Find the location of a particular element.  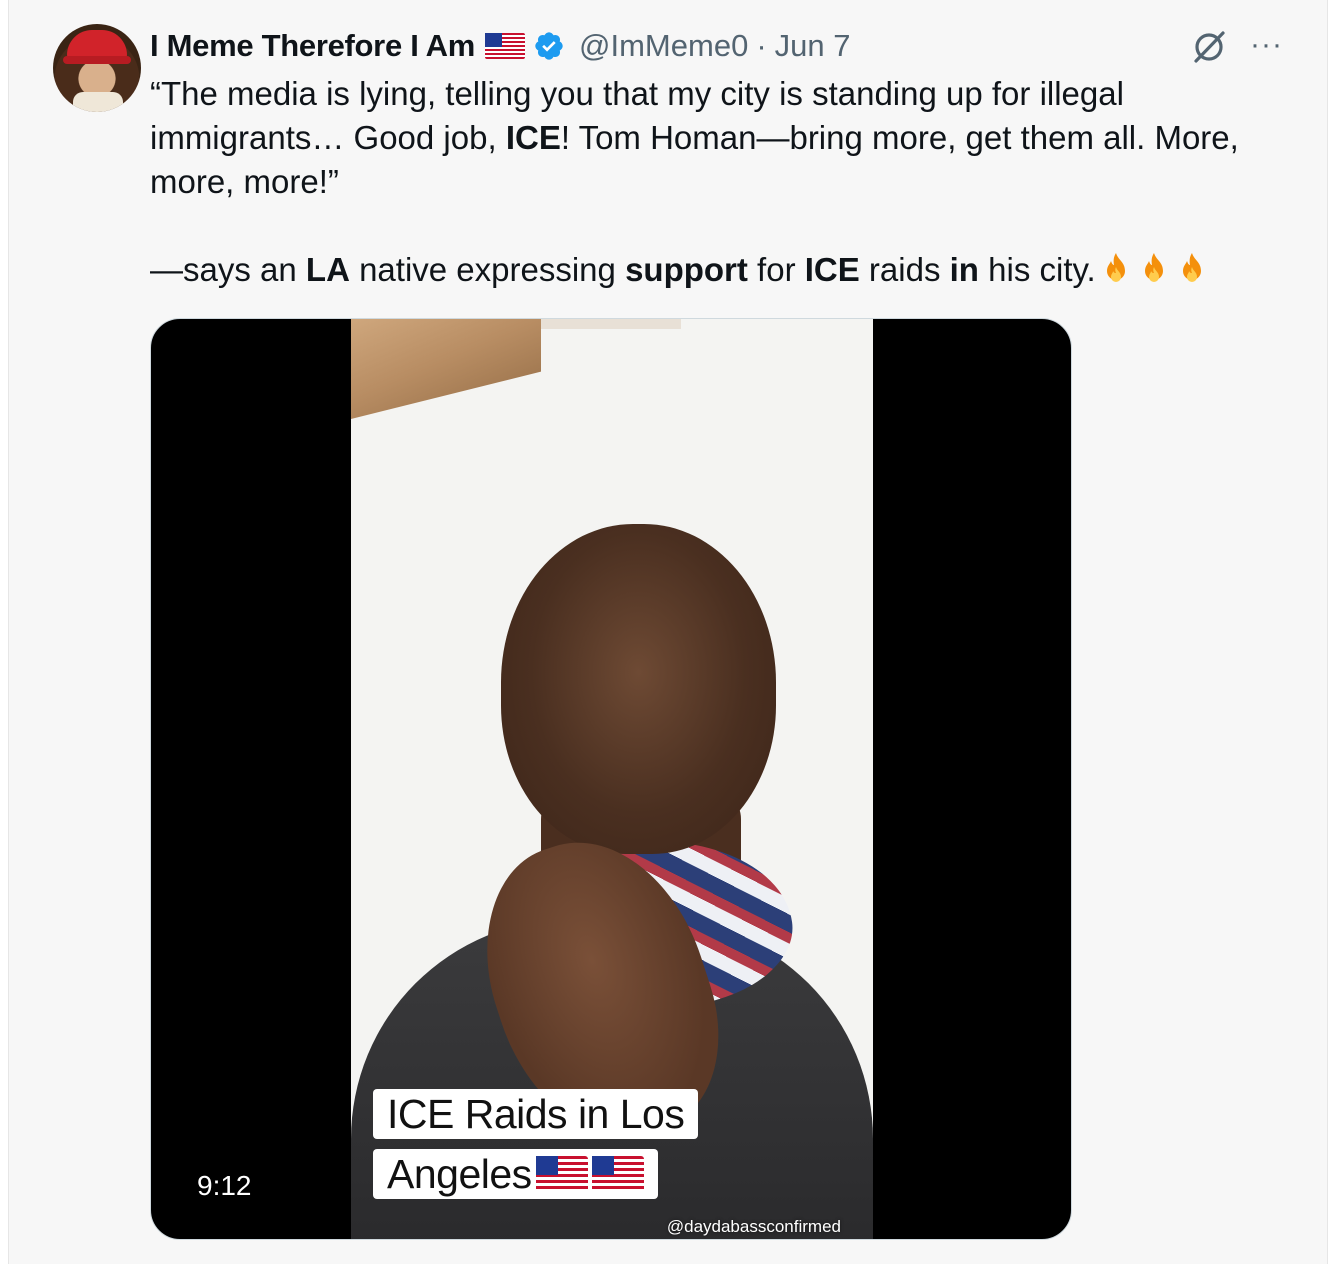

author-name: I Meme Therefore I Am is located at coordinates (312, 46).